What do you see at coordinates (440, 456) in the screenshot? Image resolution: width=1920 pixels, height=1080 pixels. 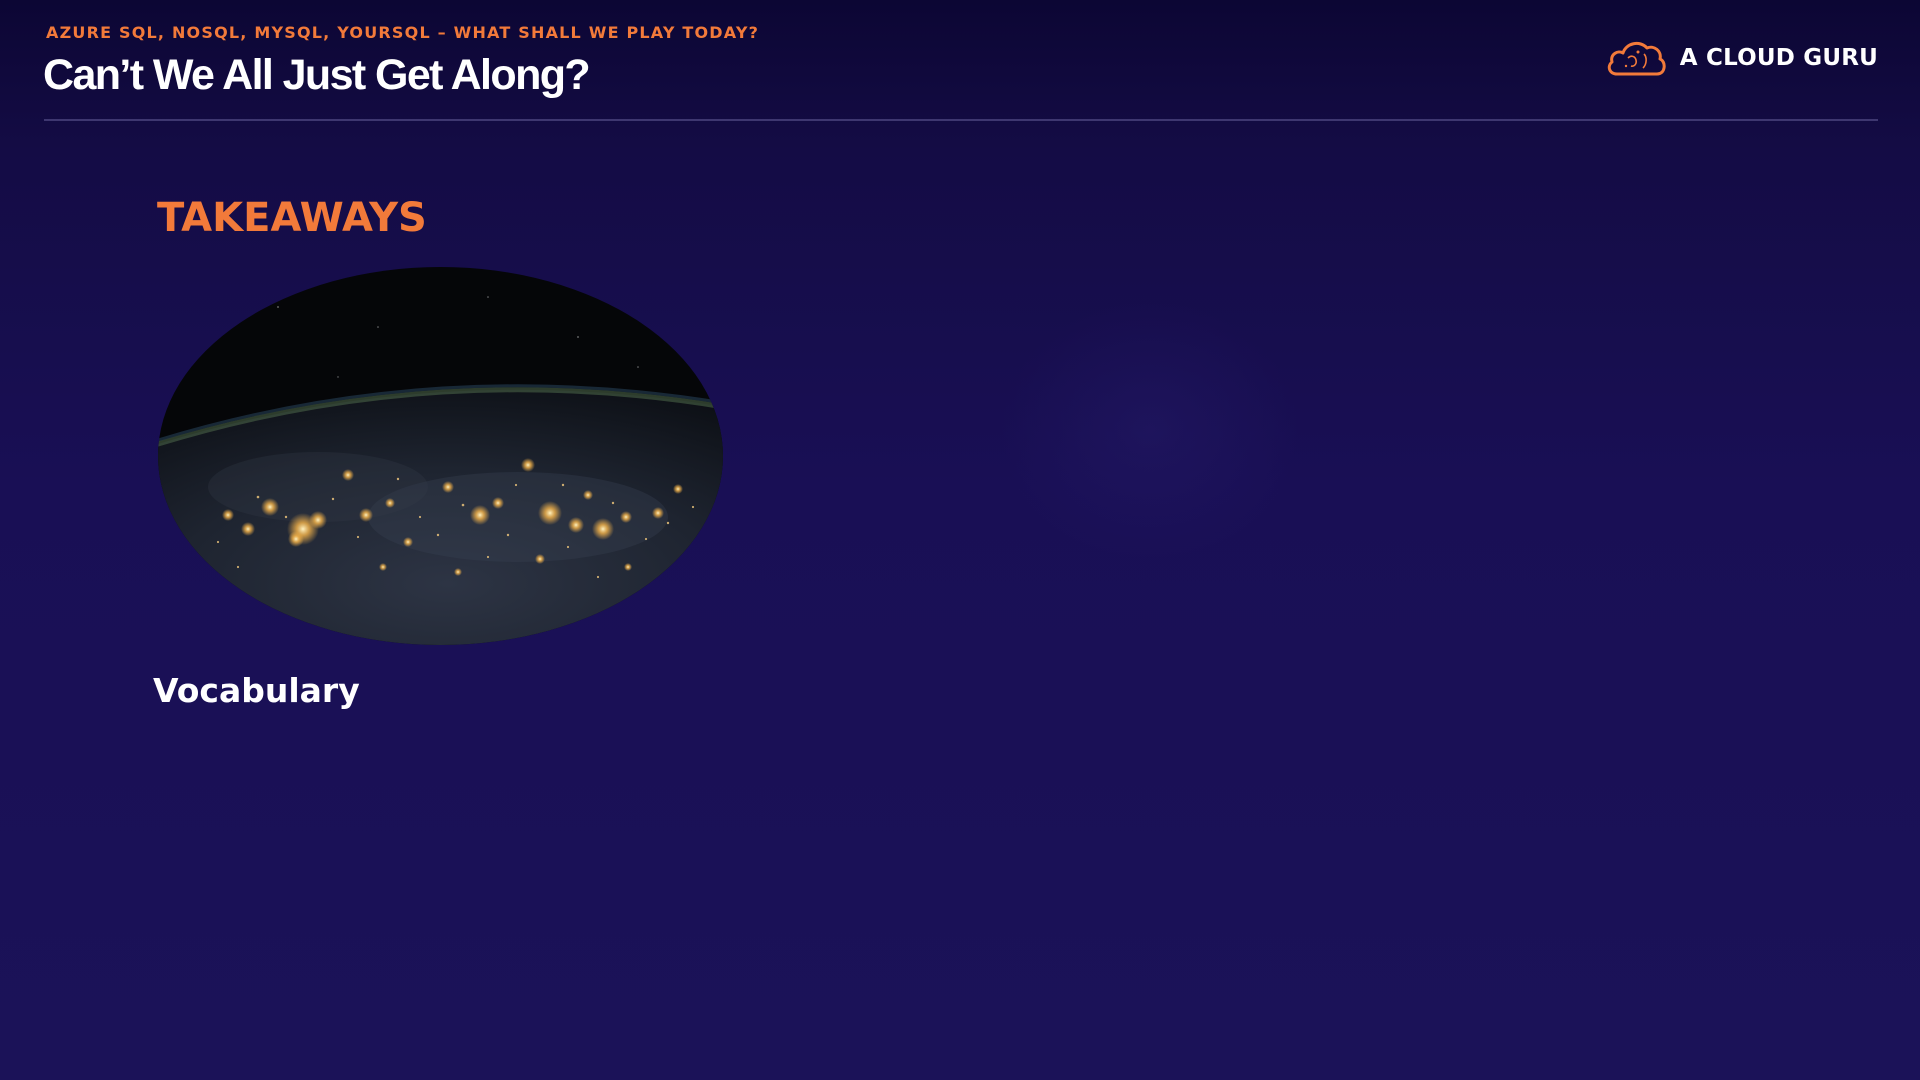 I see `earth-at-night-image` at bounding box center [440, 456].